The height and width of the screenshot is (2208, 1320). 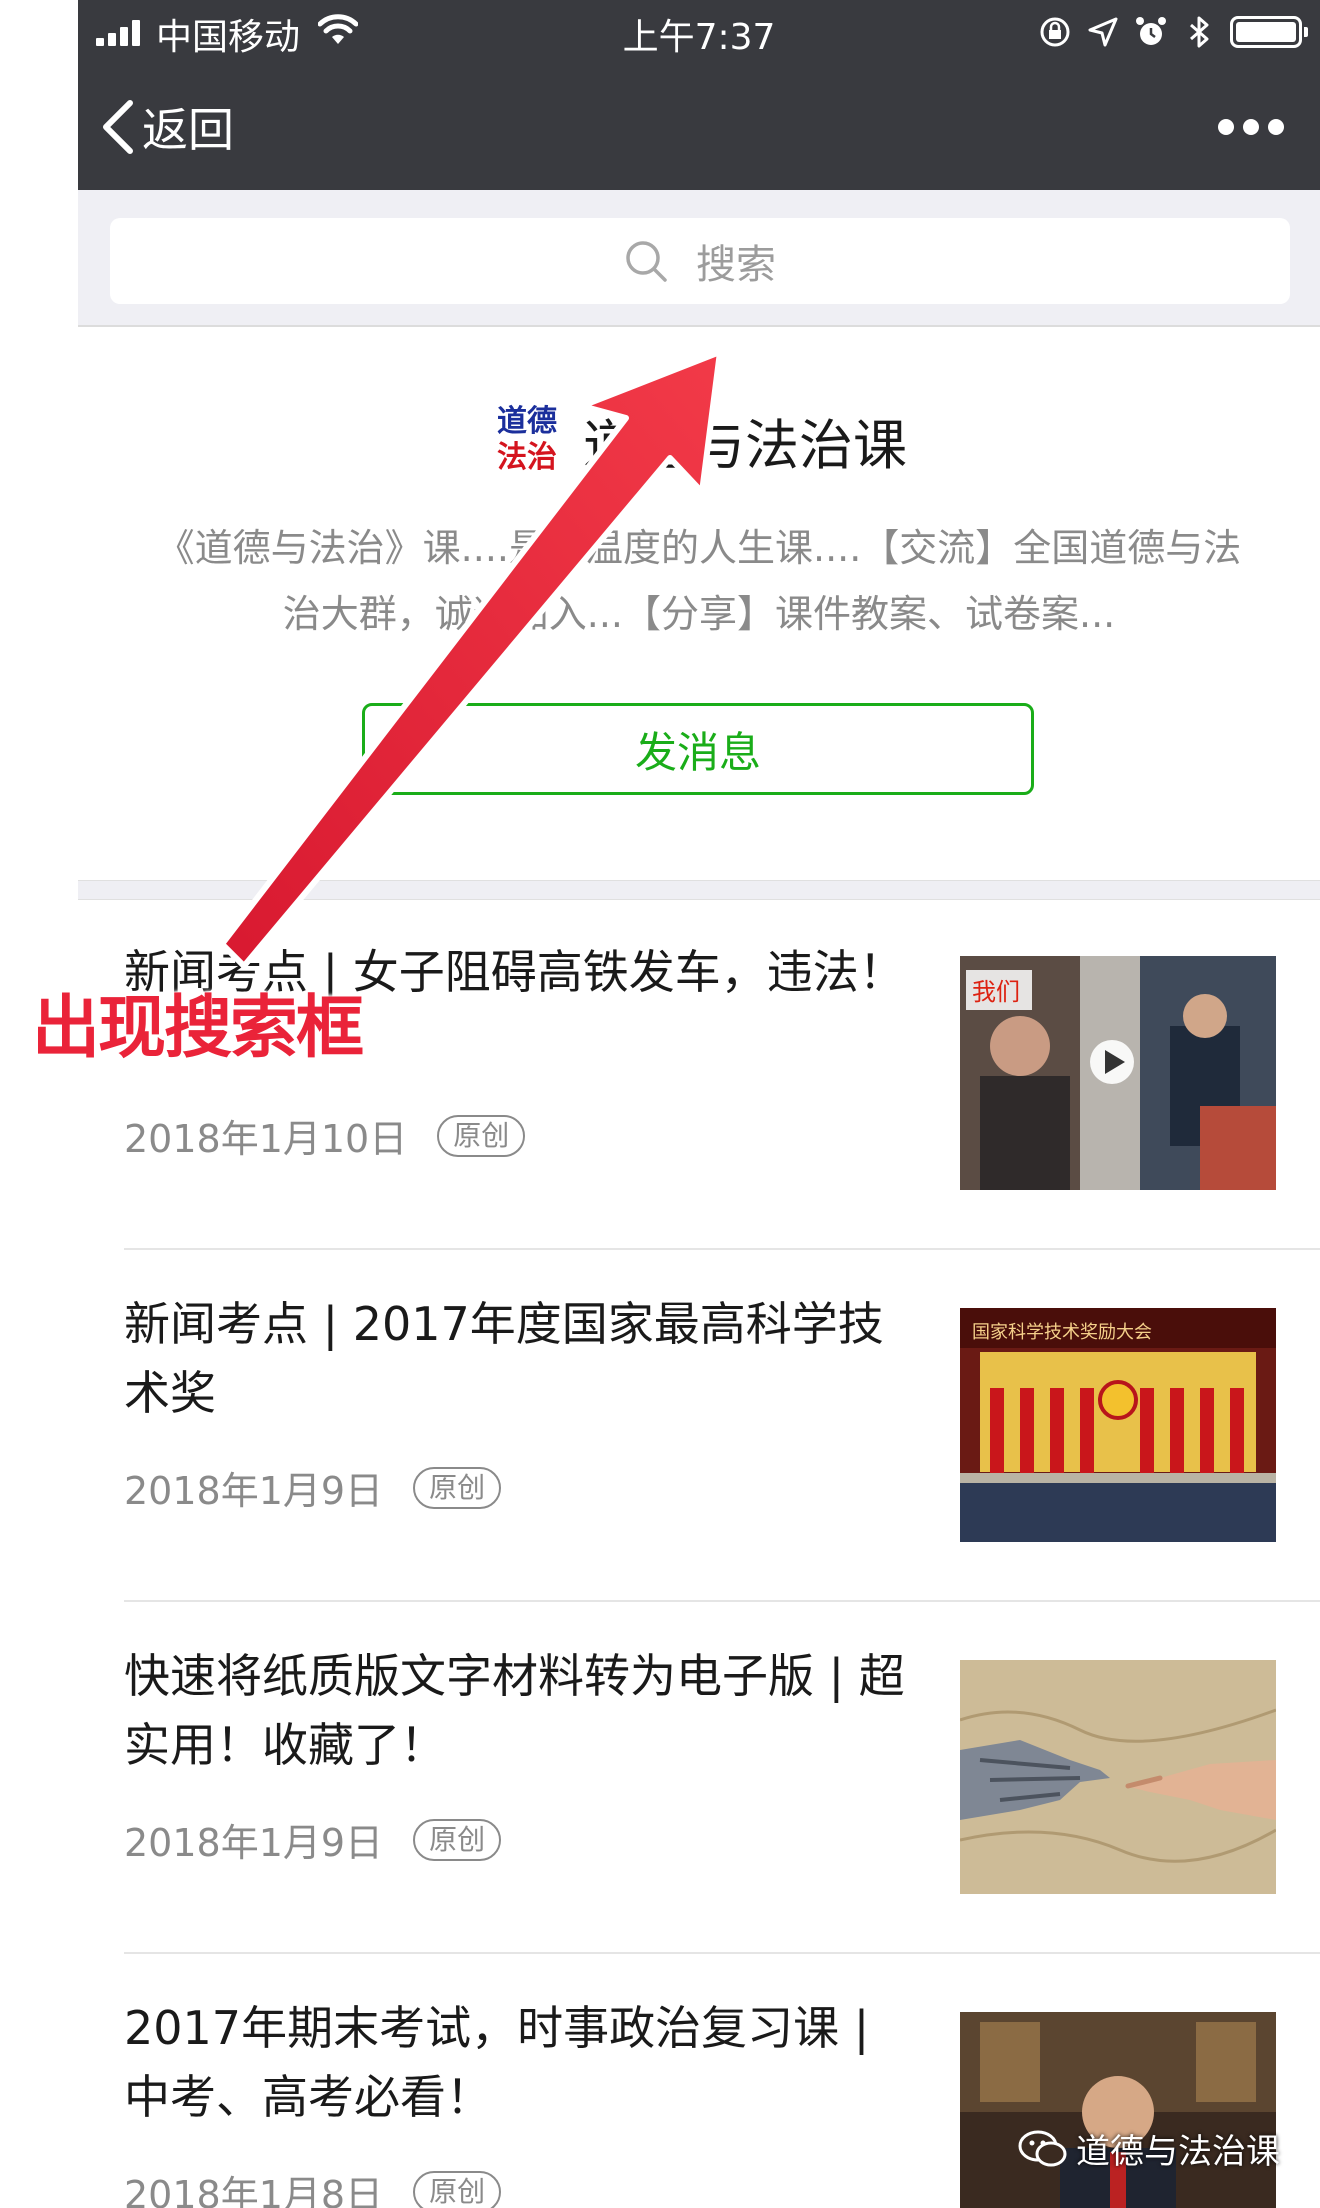 What do you see at coordinates (527, 421) in the screenshot?
I see `logo-line-1: 道德` at bounding box center [527, 421].